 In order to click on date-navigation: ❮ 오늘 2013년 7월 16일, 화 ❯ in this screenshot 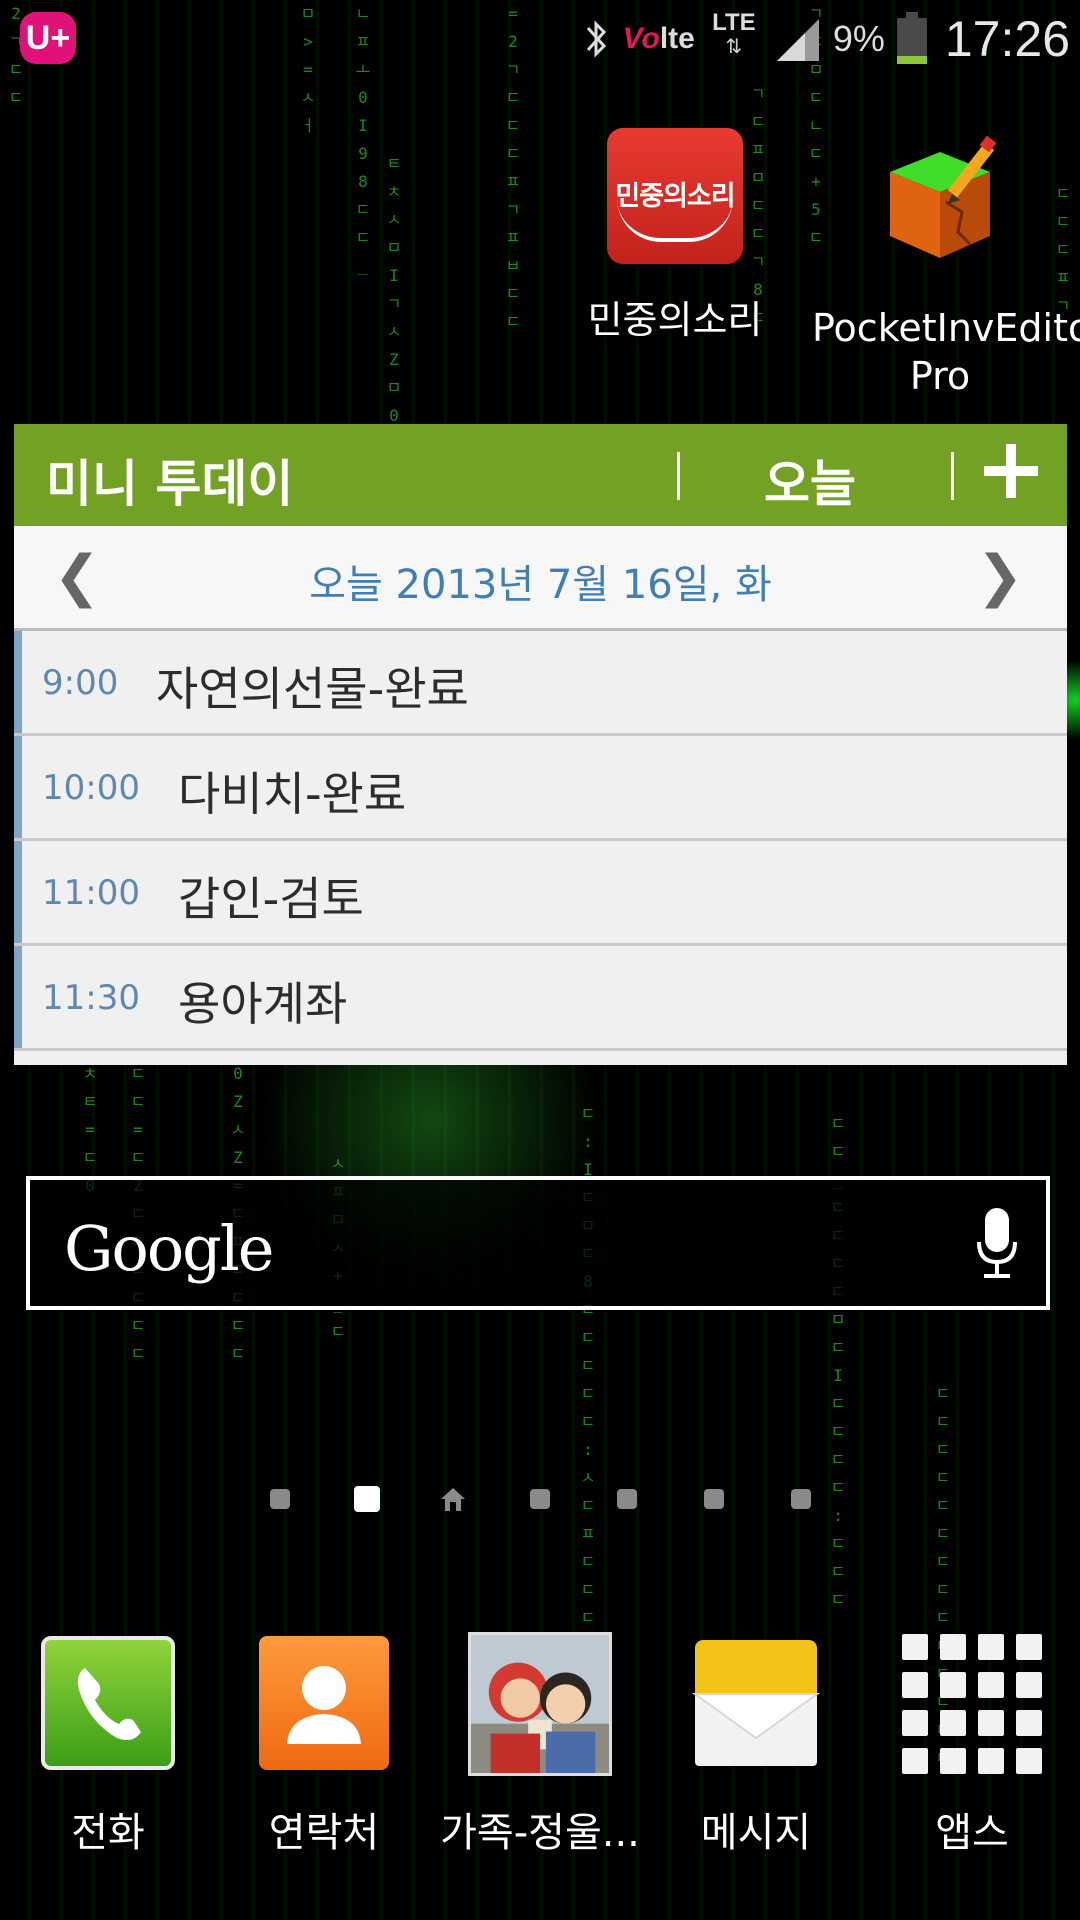, I will do `click(540, 578)`.